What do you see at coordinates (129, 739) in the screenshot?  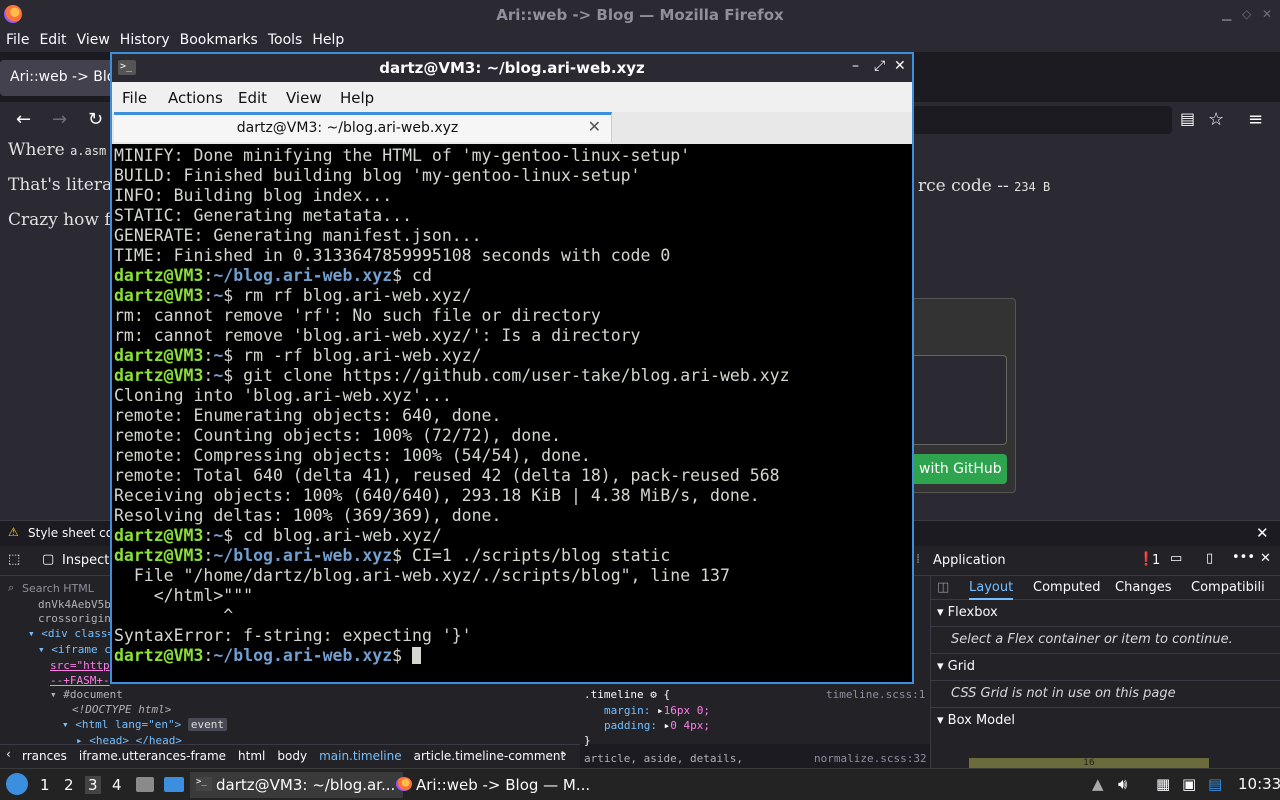 I see `markup-line: ▸ <head> </head>` at bounding box center [129, 739].